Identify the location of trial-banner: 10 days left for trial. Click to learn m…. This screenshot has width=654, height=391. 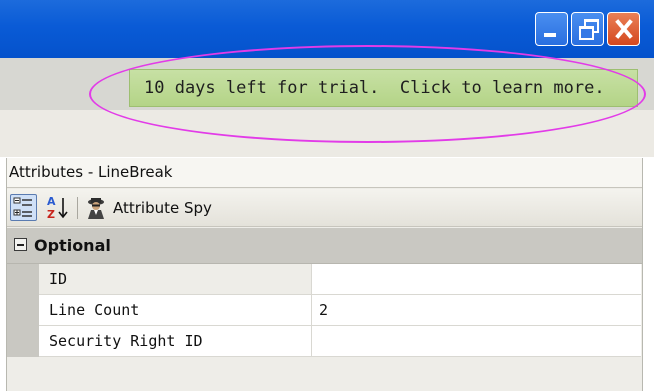
(383, 88).